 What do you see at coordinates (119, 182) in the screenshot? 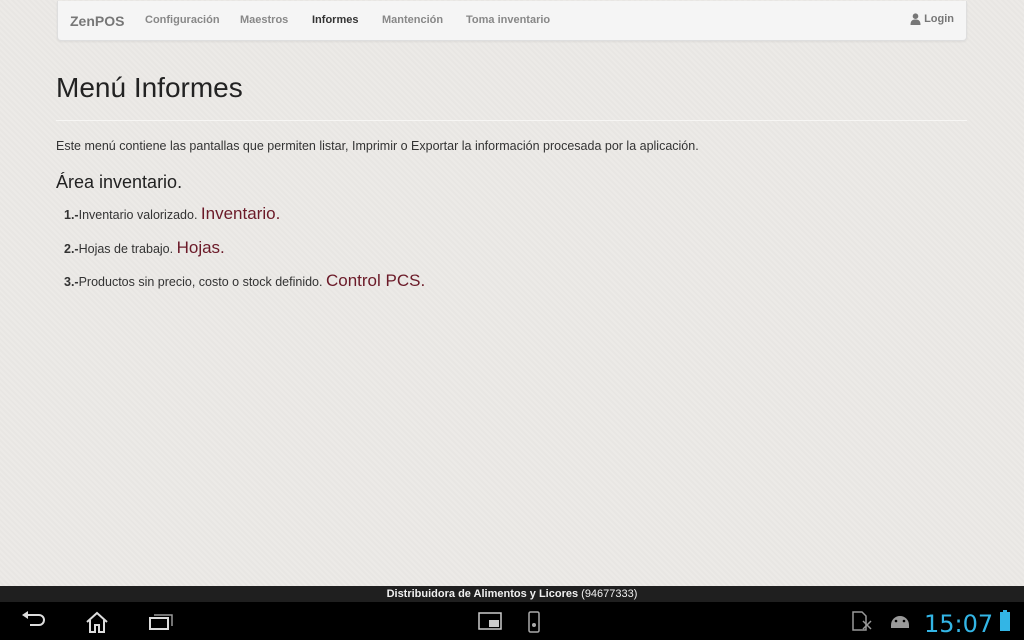
I see `section-title: Área inventario.` at bounding box center [119, 182].